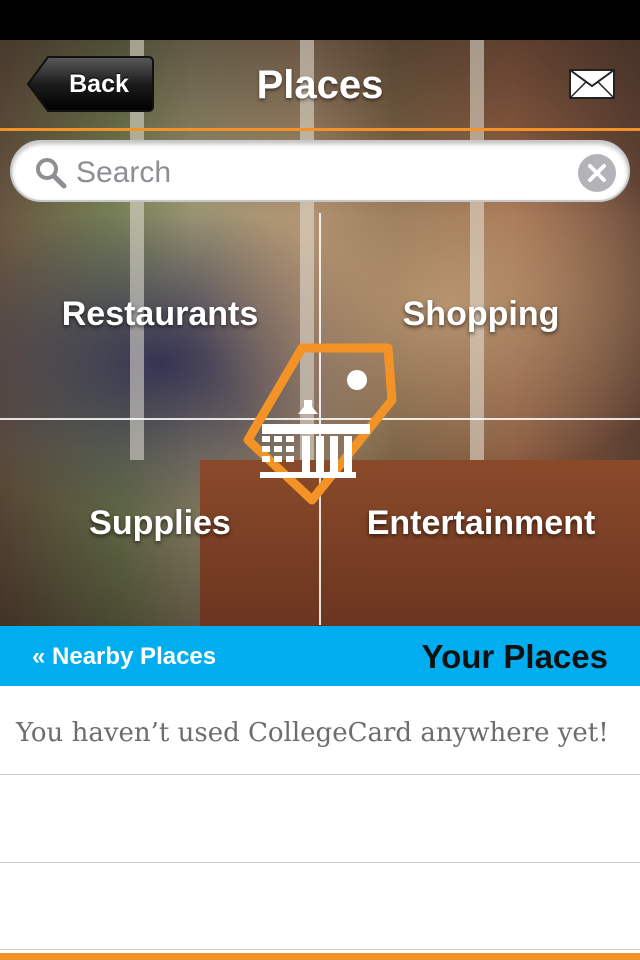  Describe the element at coordinates (597, 173) in the screenshot. I see `clear-icon` at that location.